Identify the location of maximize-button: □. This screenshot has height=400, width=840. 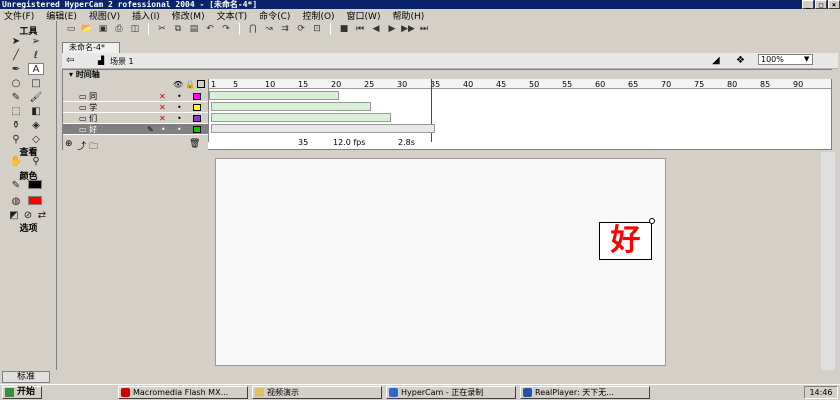
(821, 4).